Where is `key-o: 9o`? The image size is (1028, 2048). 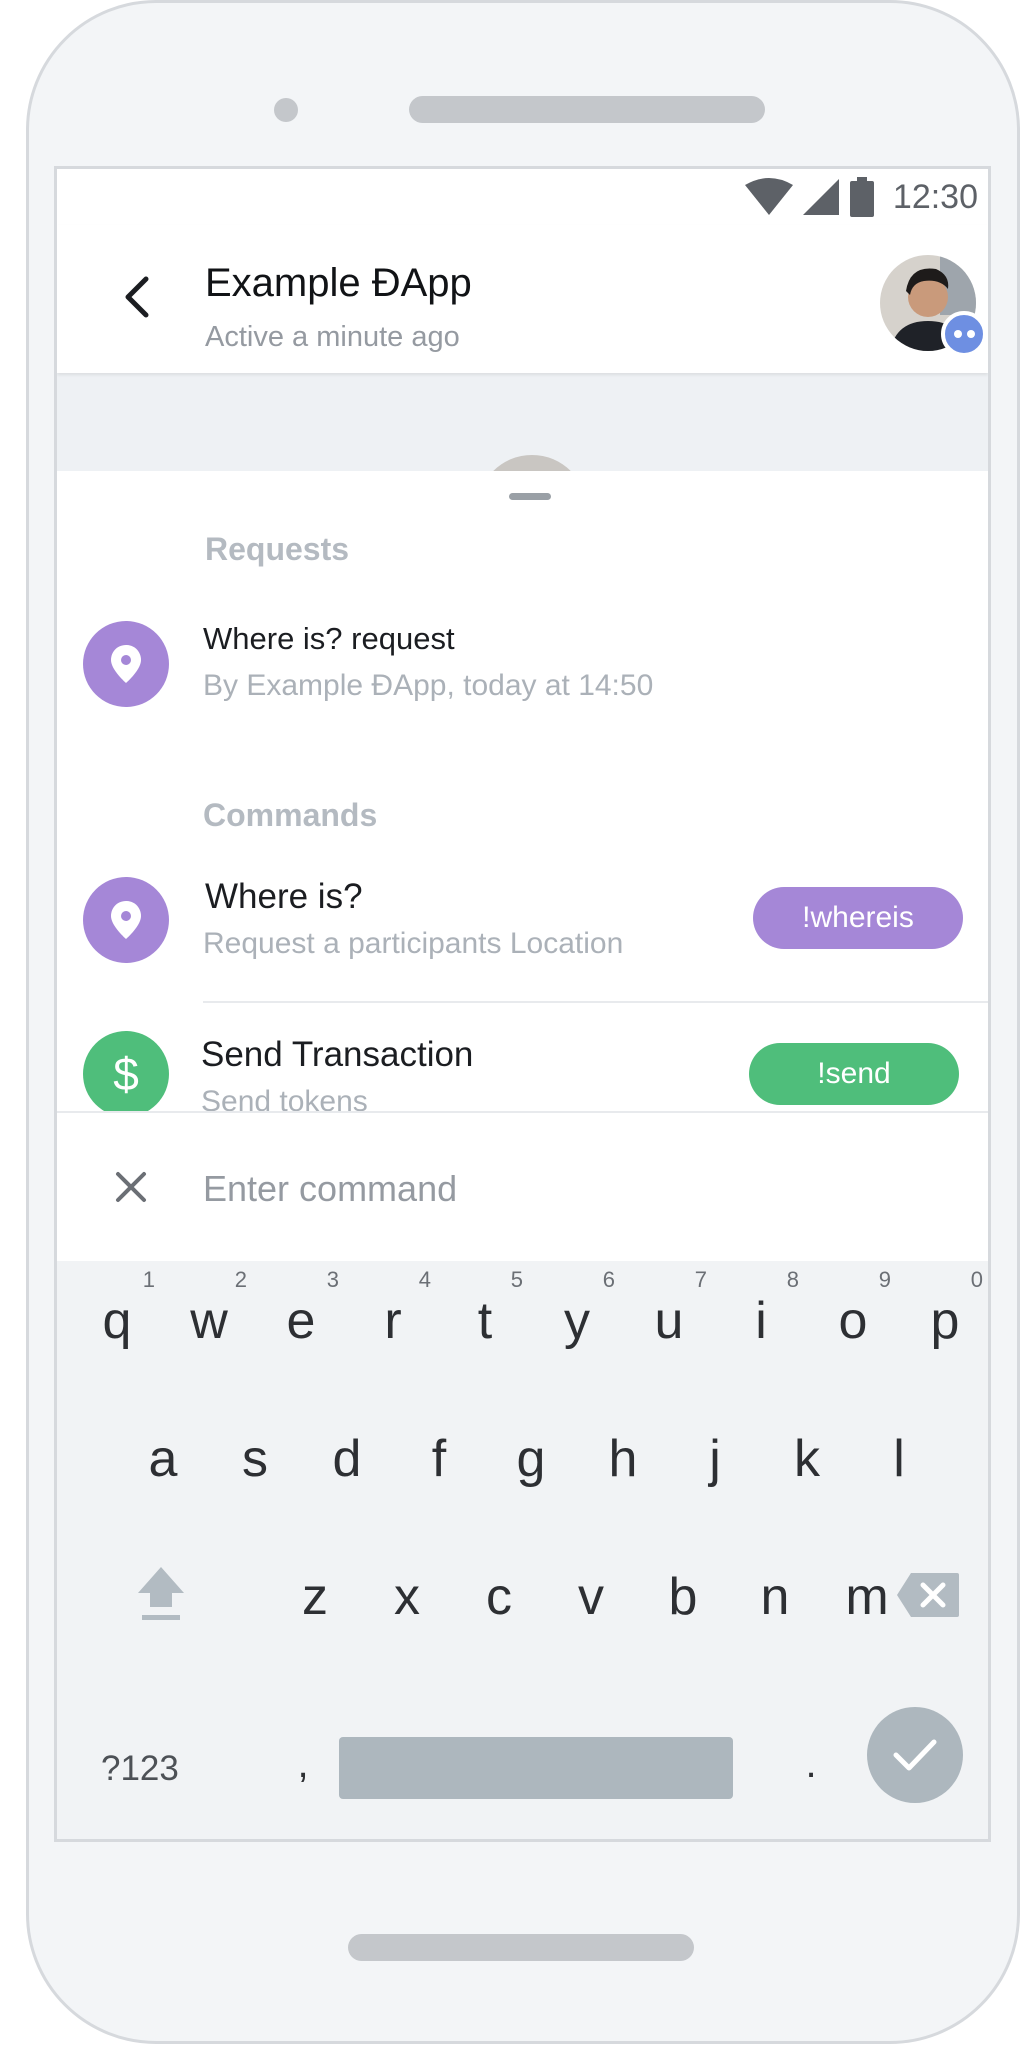 key-o: 9o is located at coordinates (853, 1312).